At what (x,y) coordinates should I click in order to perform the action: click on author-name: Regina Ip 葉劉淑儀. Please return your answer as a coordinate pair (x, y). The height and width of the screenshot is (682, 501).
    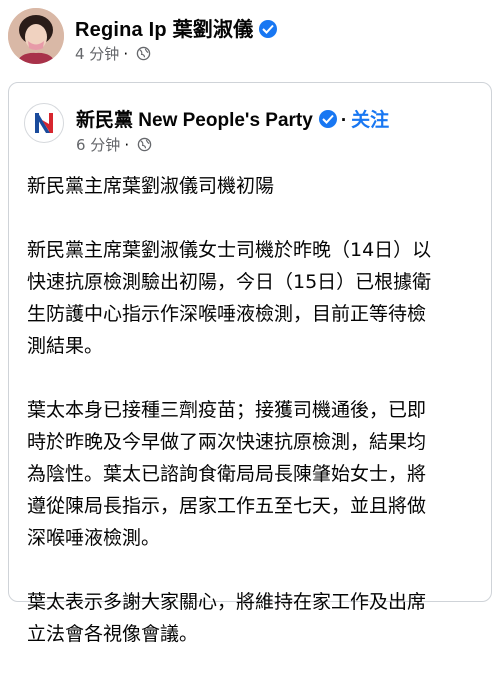
    Looking at the image, I should click on (164, 30).